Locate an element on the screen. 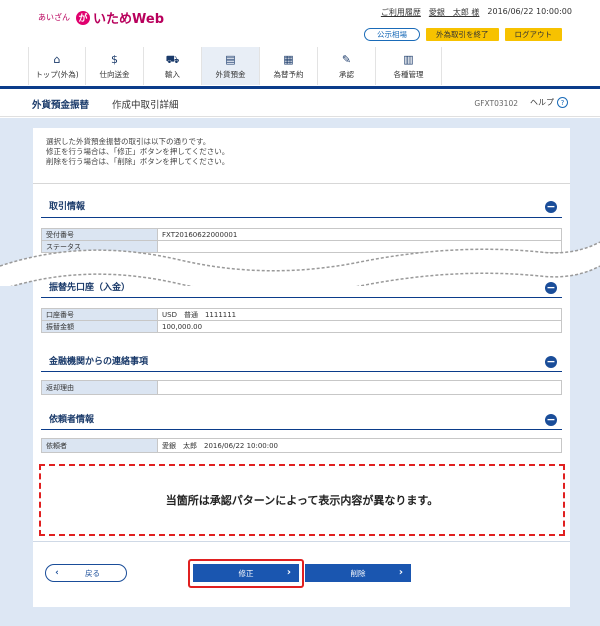  table-row: 口座番号 USD 普通 1111111 is located at coordinates (301, 314).